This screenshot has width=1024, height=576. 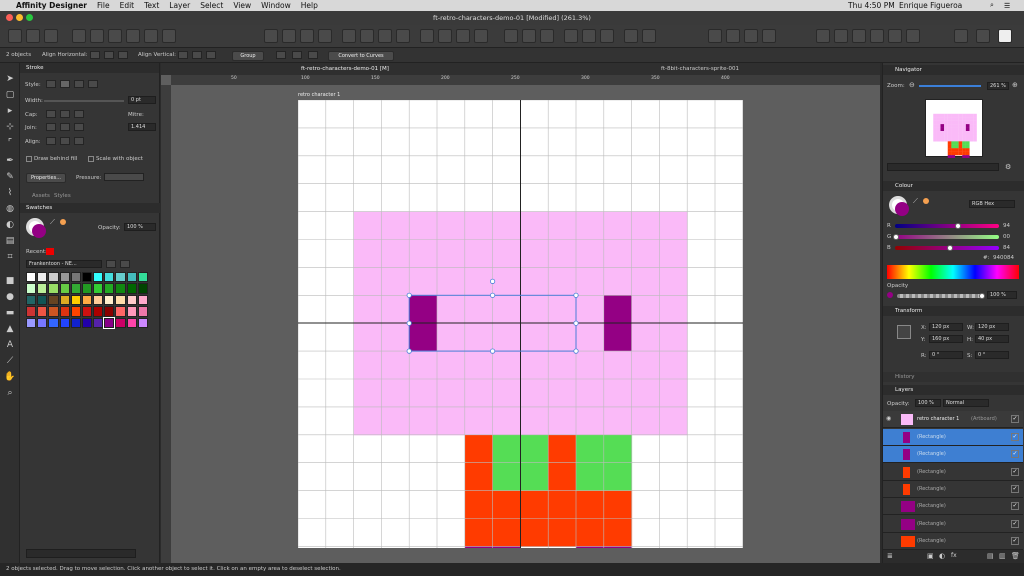 I want to click on align-middle-icon, so click(x=589, y=36).